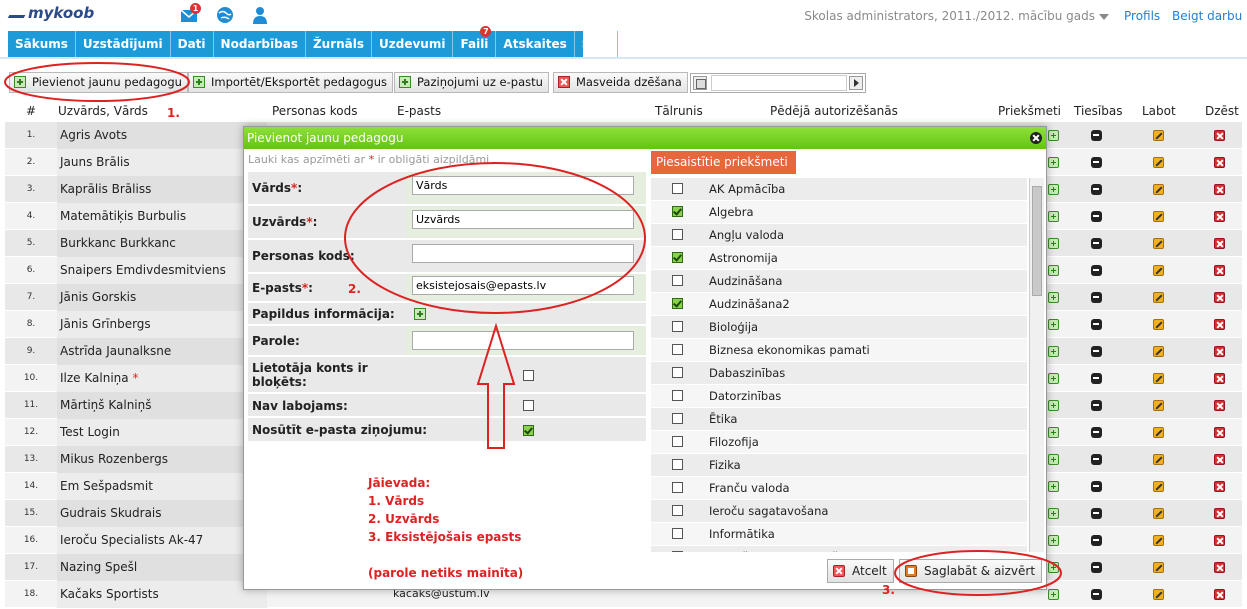  What do you see at coordinates (1207, 16) in the screenshot?
I see `logout-link: Beigt darbu` at bounding box center [1207, 16].